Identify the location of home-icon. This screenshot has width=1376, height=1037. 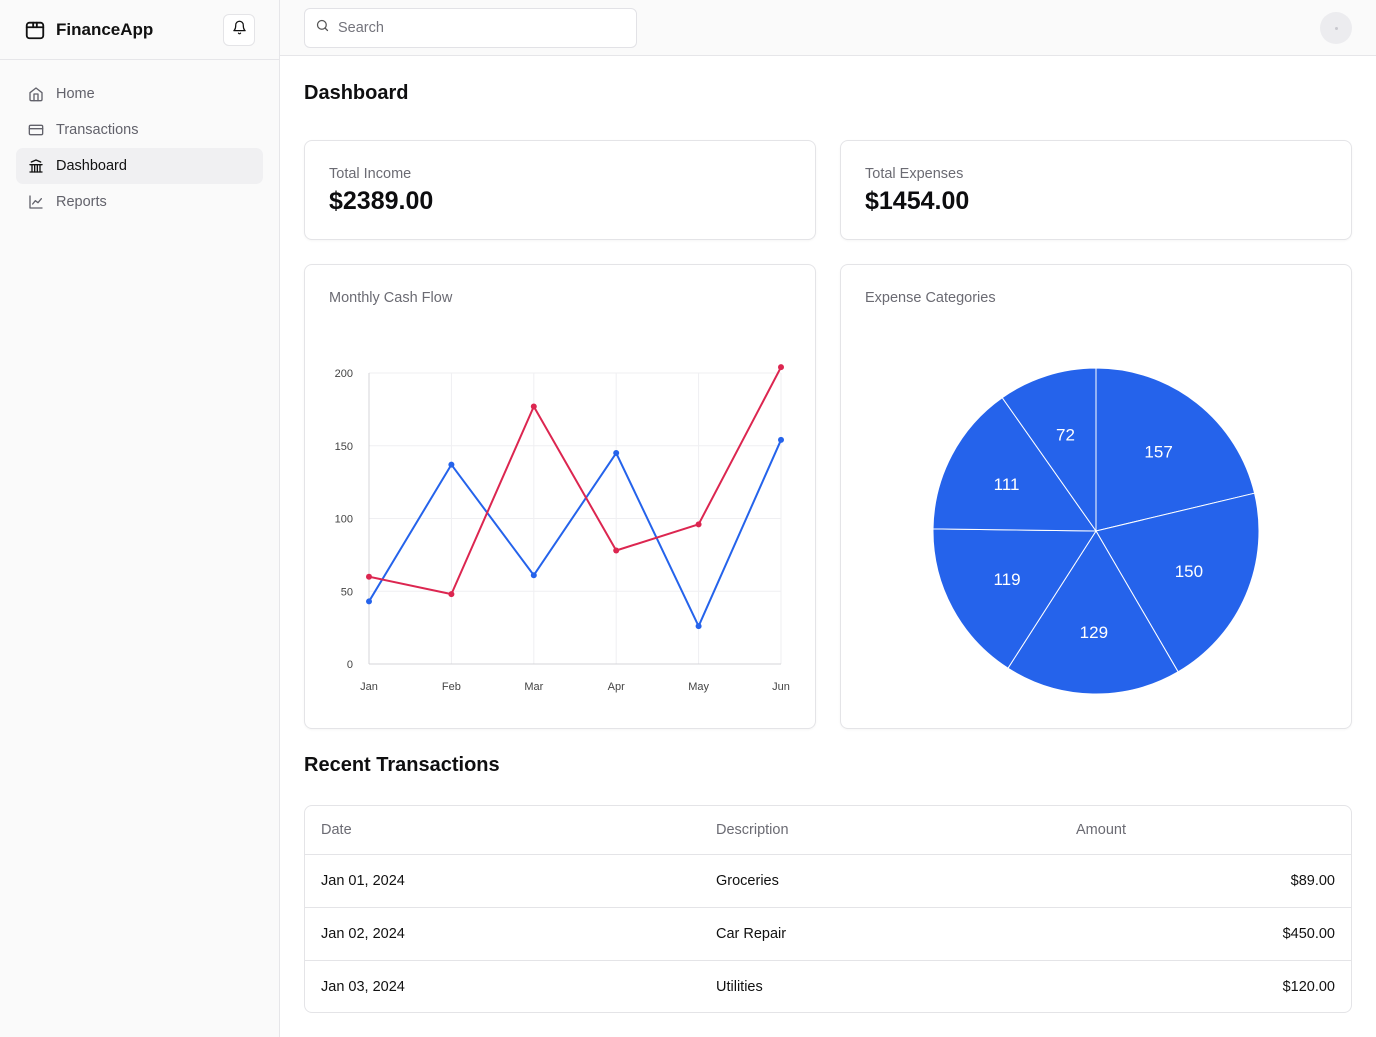
(36, 94).